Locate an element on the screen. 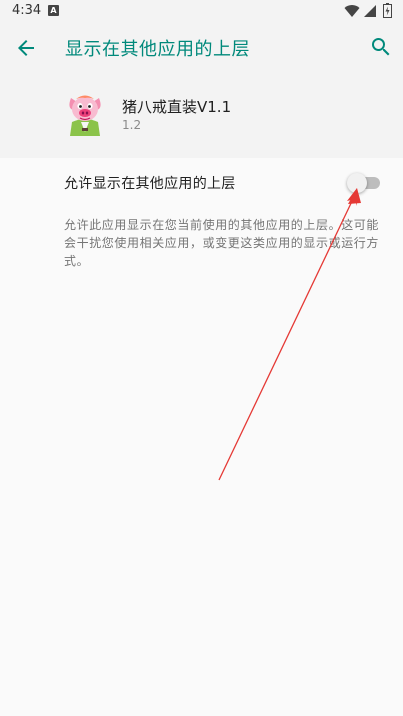 This screenshot has width=403, height=716. overlay-permission-row: 允许显示在其他应用的上层 is located at coordinates (201, 182).